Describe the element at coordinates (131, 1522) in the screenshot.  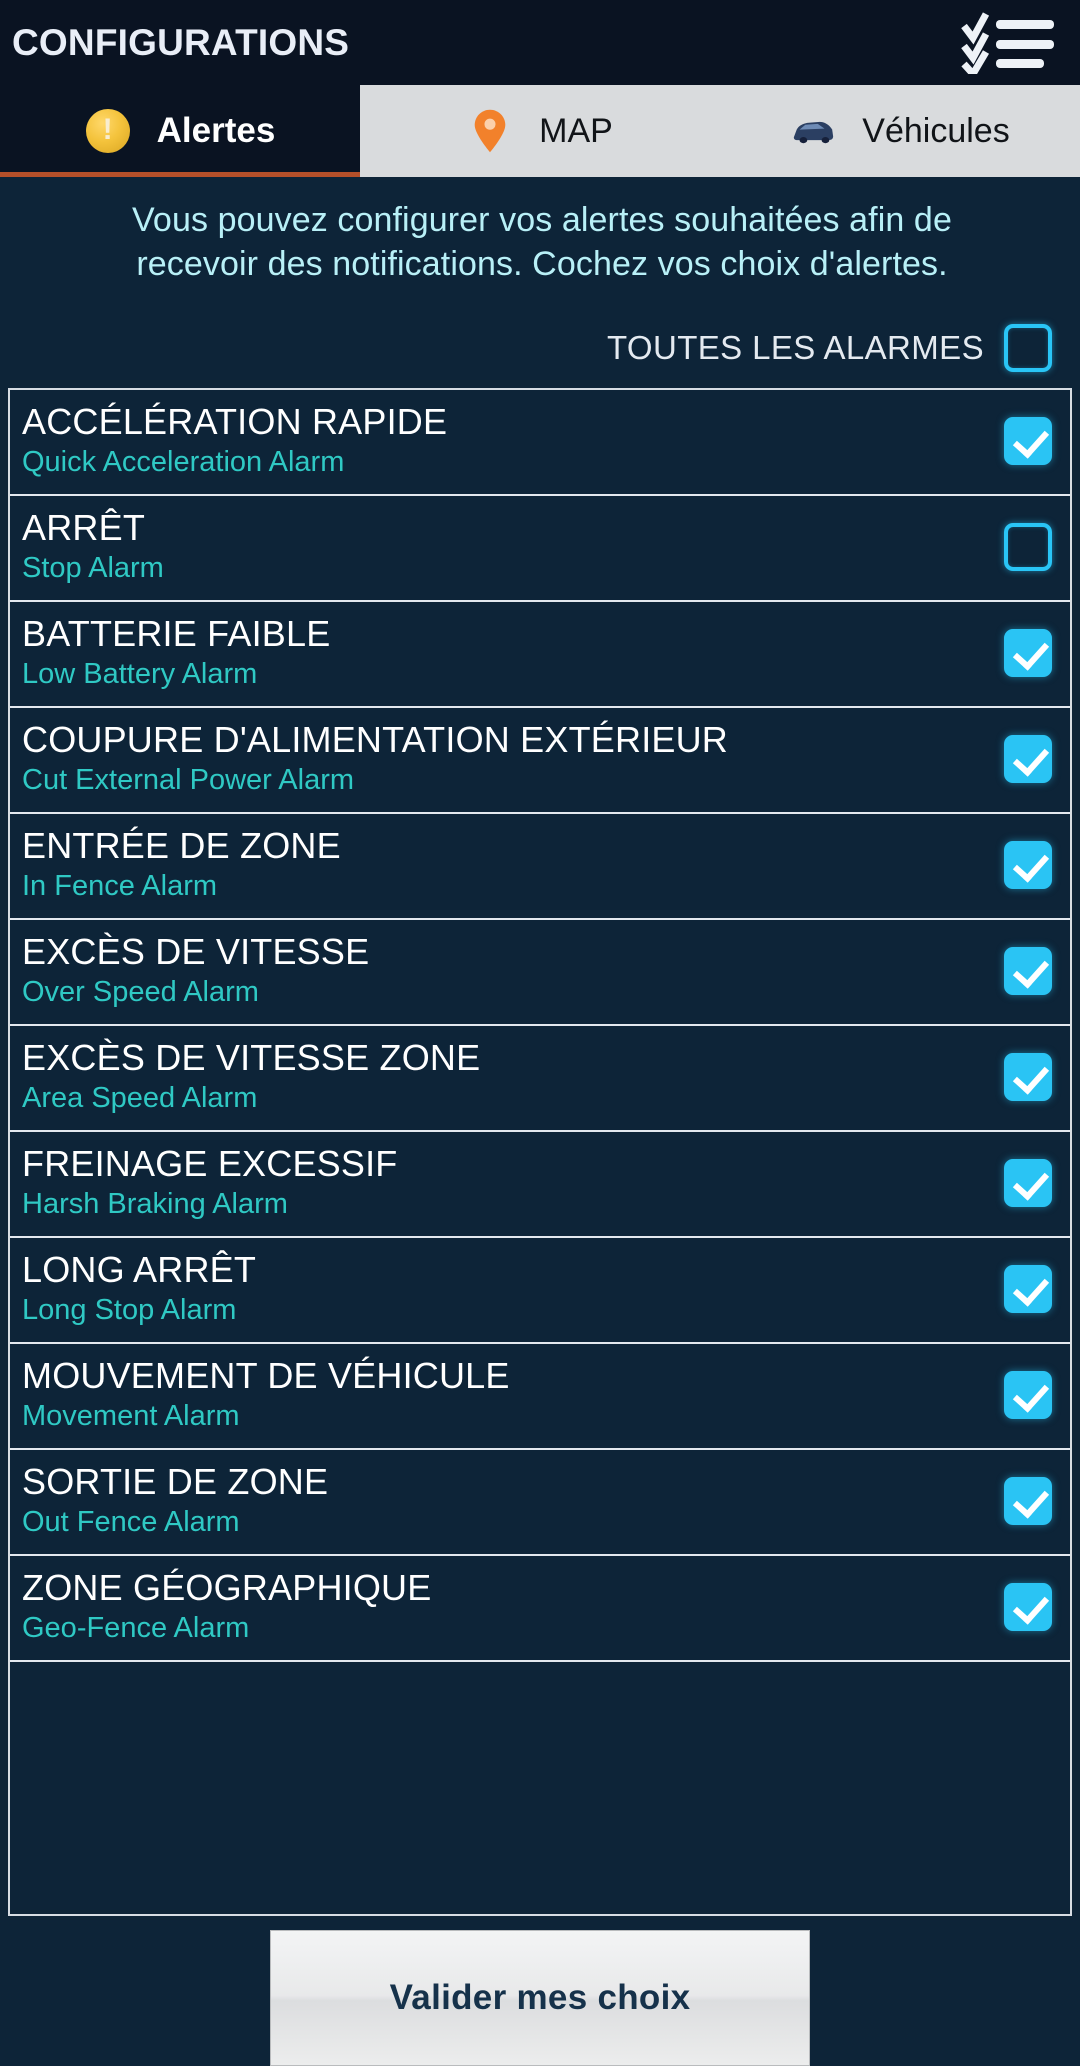
I see `alarm-name-en: Out Fence Alarm` at that location.